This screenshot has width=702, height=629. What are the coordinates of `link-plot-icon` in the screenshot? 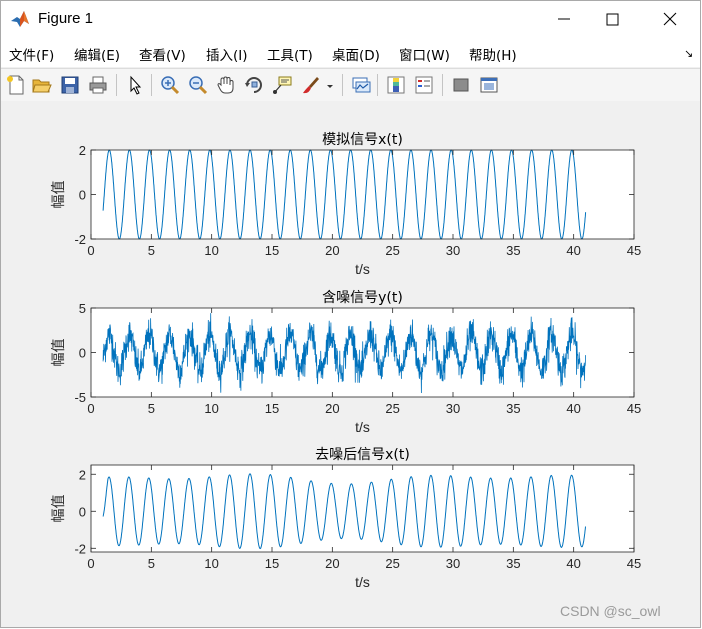 It's located at (361, 85).